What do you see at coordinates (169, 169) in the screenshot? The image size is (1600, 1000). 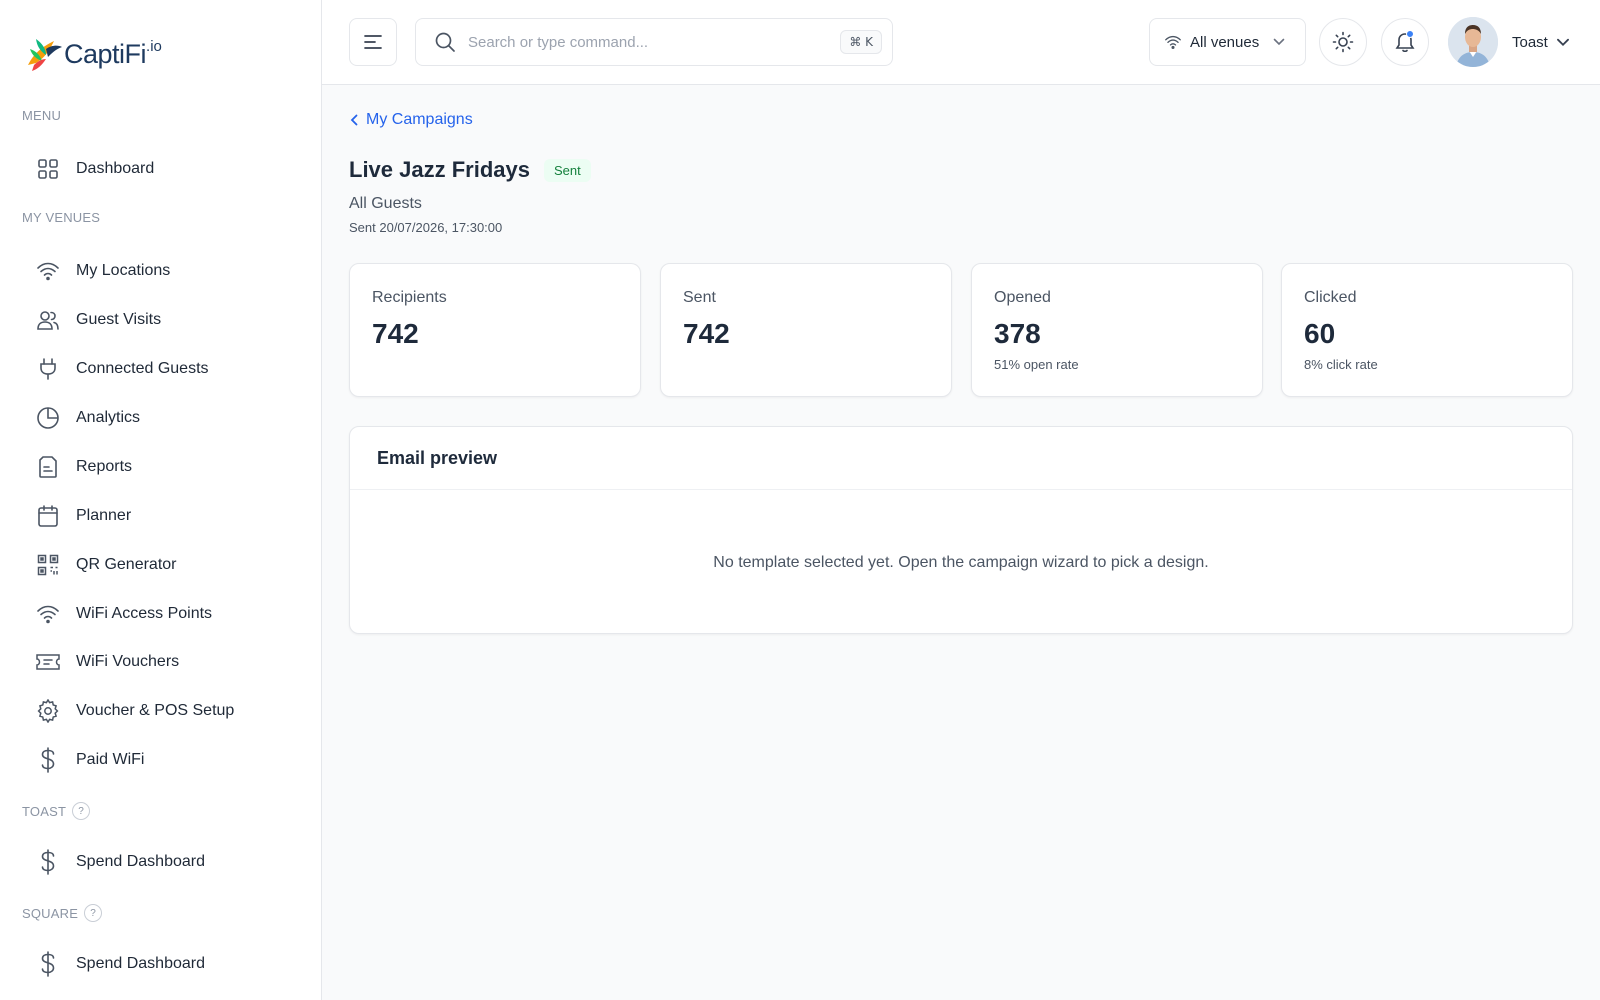 I see `sidebar-item-dashboard: Dashboard` at bounding box center [169, 169].